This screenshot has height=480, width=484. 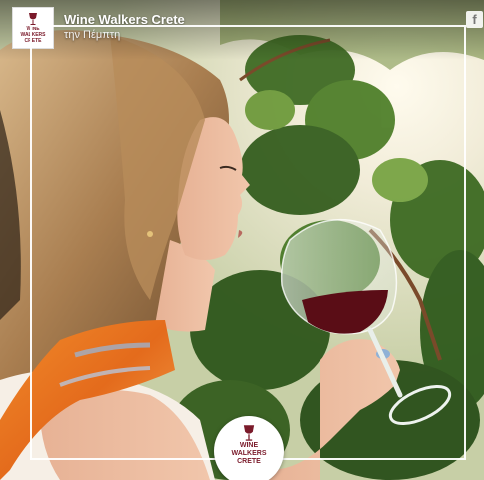 What do you see at coordinates (474, 19) in the screenshot?
I see `facebook-icon: f` at bounding box center [474, 19].